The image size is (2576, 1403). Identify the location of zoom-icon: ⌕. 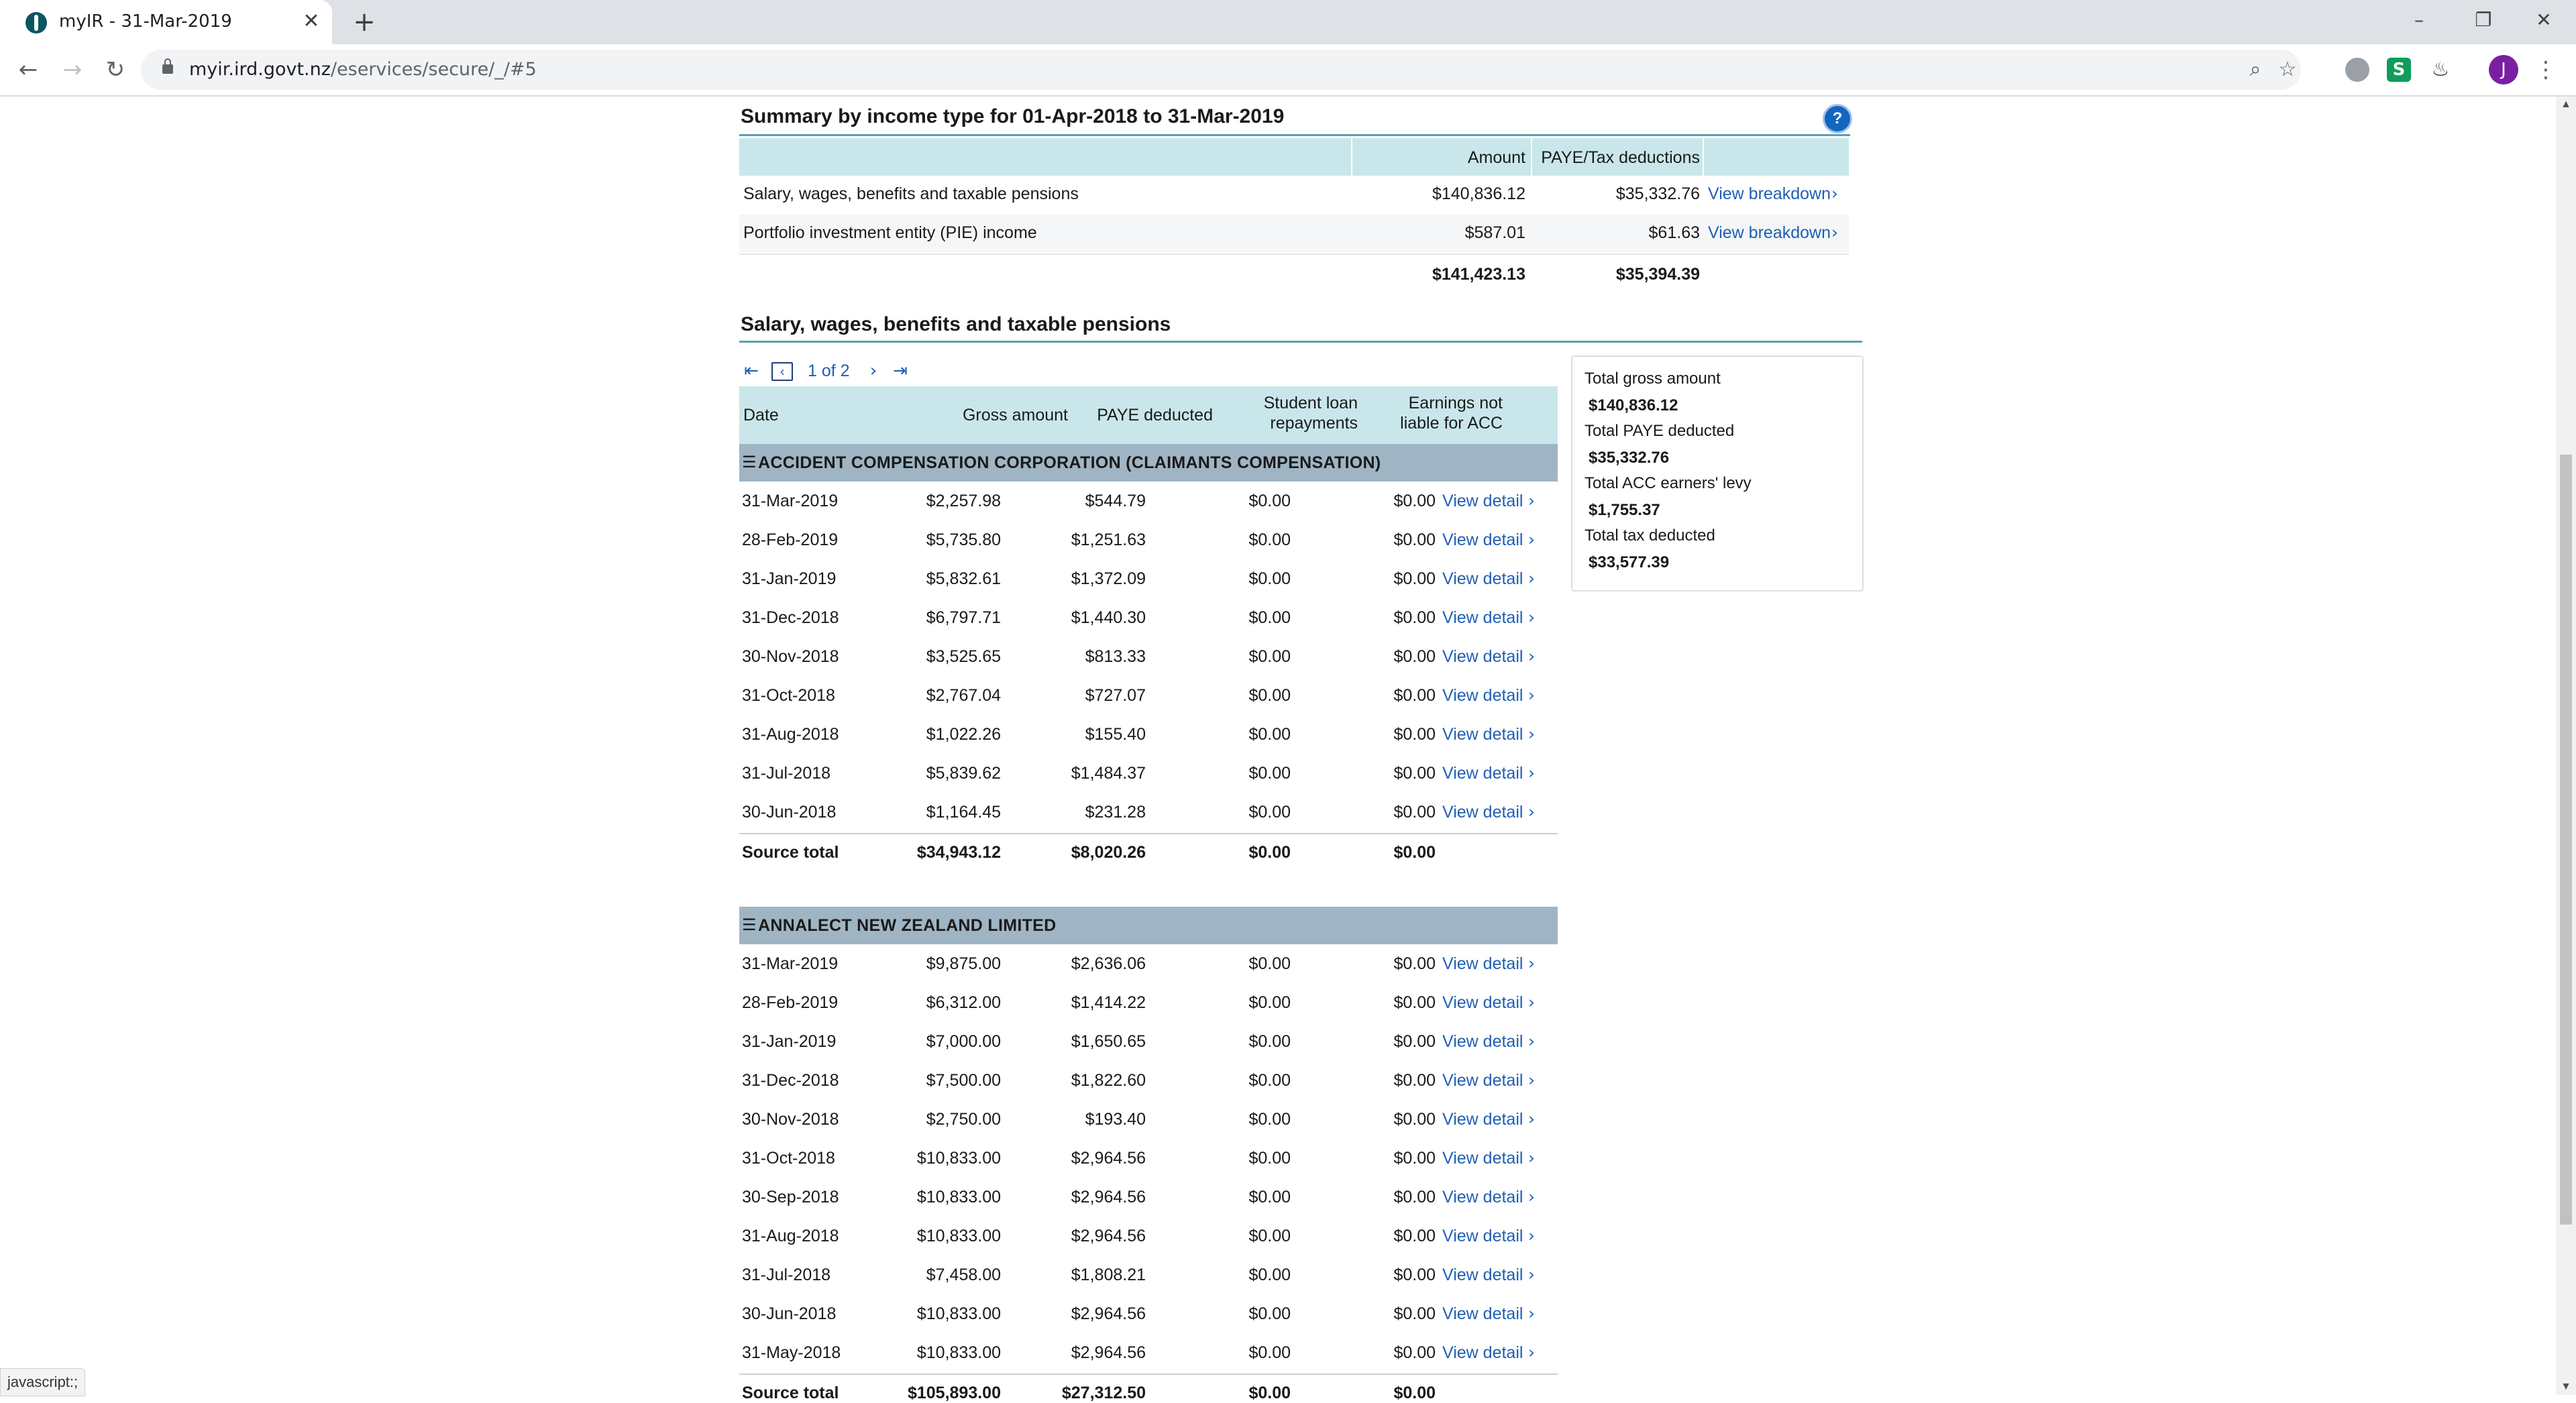
(2255, 69).